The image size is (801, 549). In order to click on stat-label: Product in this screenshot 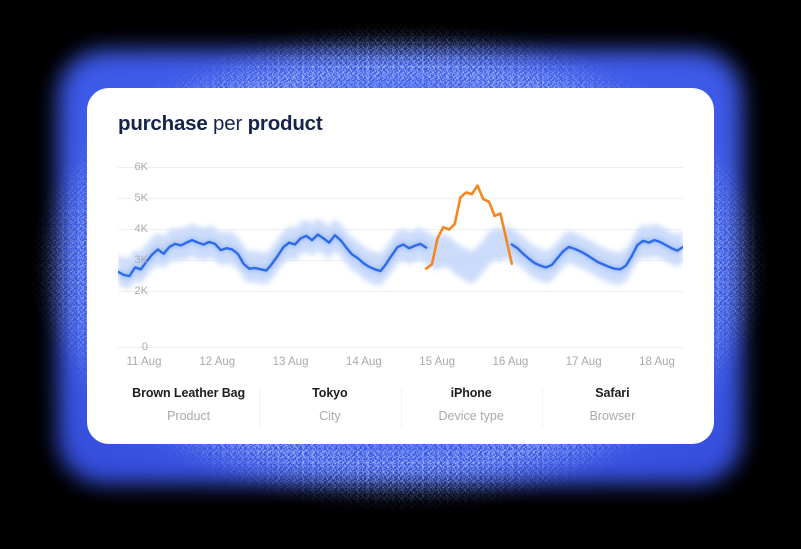, I will do `click(189, 416)`.